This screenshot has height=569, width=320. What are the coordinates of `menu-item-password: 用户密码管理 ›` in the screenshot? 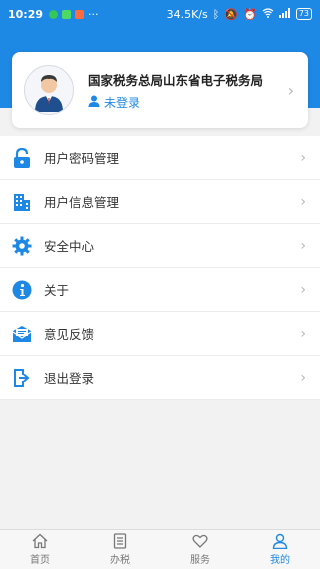 It's located at (160, 158).